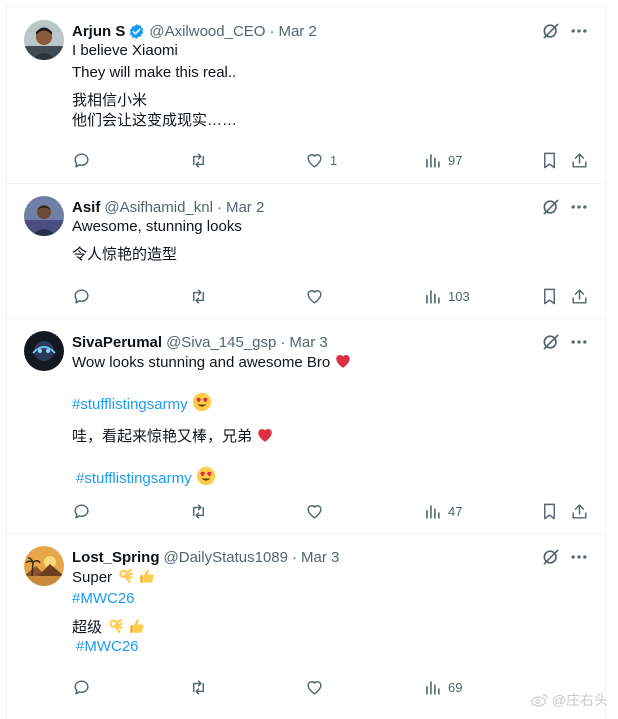 Image resolution: width=618 pixels, height=719 pixels. I want to click on tweet-text-translated: 令人惊艳的造型, so click(125, 254).